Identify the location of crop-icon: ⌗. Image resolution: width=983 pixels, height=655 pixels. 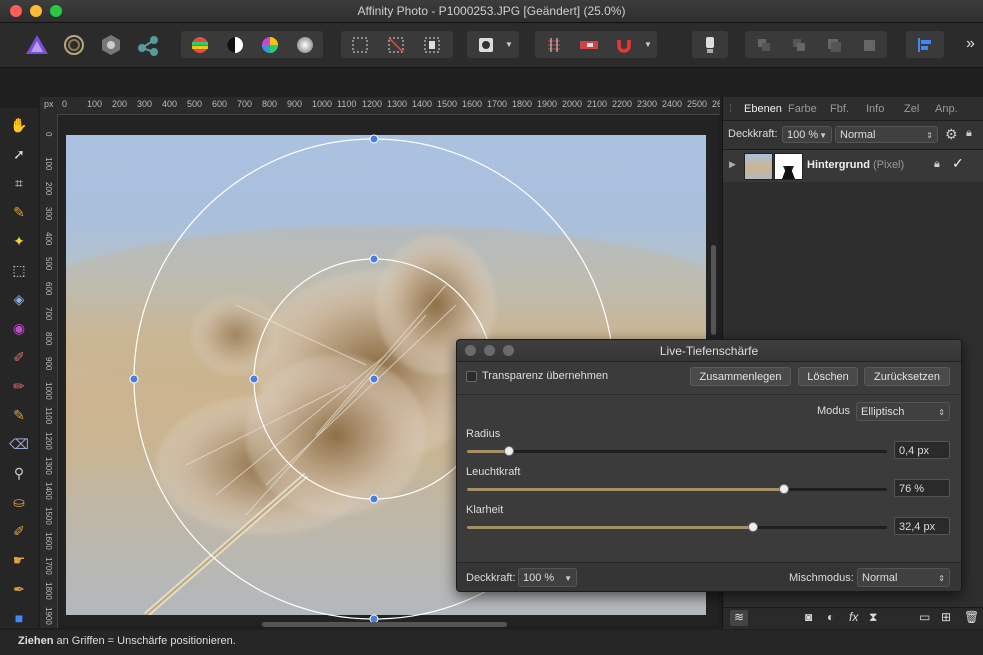
(19, 183).